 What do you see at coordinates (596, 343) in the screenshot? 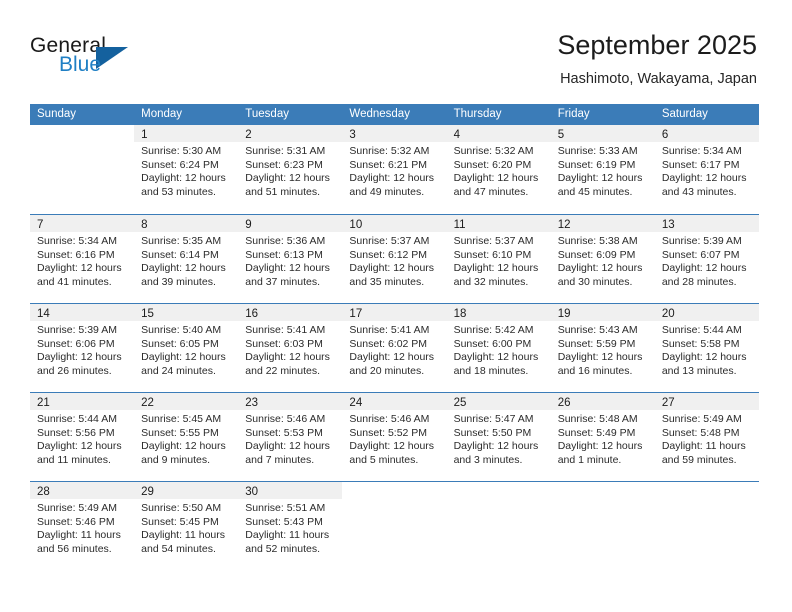
I see `sunset-text: Sunset: 5:59 PM` at bounding box center [596, 343].